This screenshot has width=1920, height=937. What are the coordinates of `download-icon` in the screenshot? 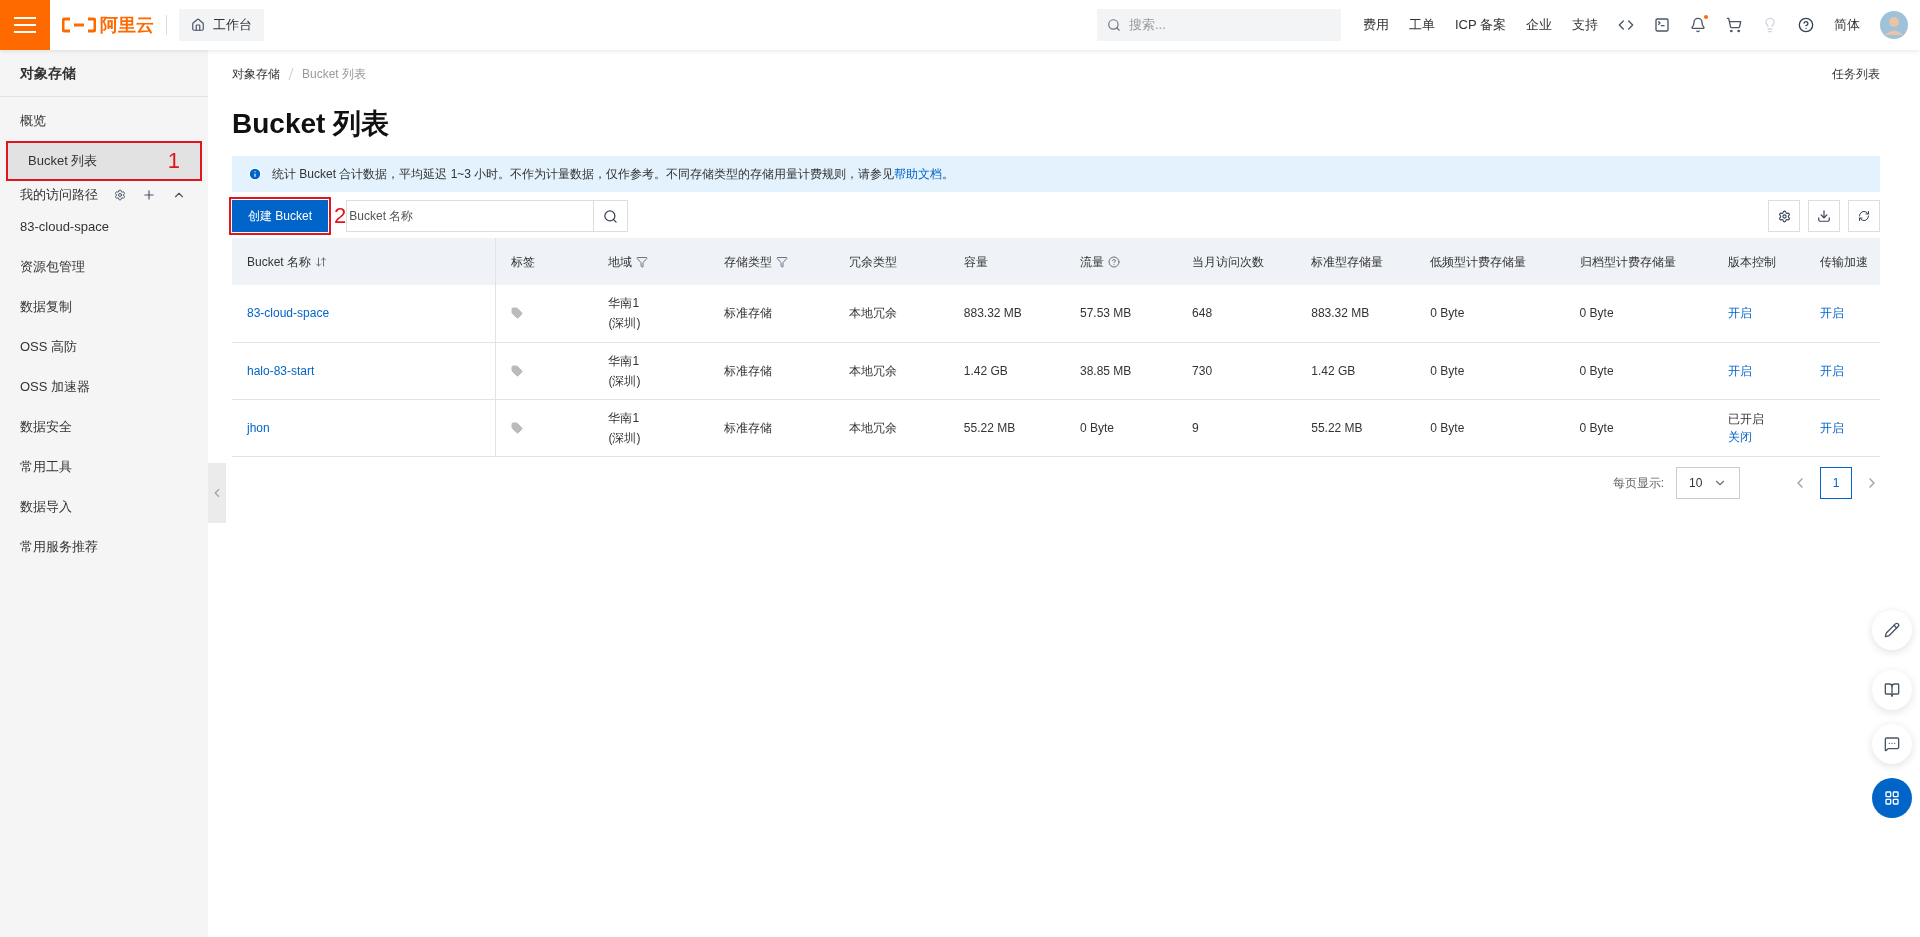 It's located at (1824, 216).